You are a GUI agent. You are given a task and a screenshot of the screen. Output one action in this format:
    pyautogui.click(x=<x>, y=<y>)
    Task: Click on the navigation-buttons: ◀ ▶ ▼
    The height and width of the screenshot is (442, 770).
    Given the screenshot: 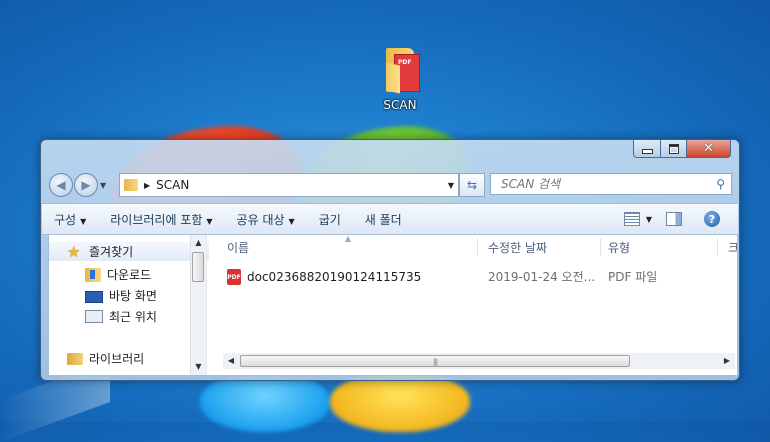 What is the action you would take?
    pyautogui.click(x=77, y=185)
    